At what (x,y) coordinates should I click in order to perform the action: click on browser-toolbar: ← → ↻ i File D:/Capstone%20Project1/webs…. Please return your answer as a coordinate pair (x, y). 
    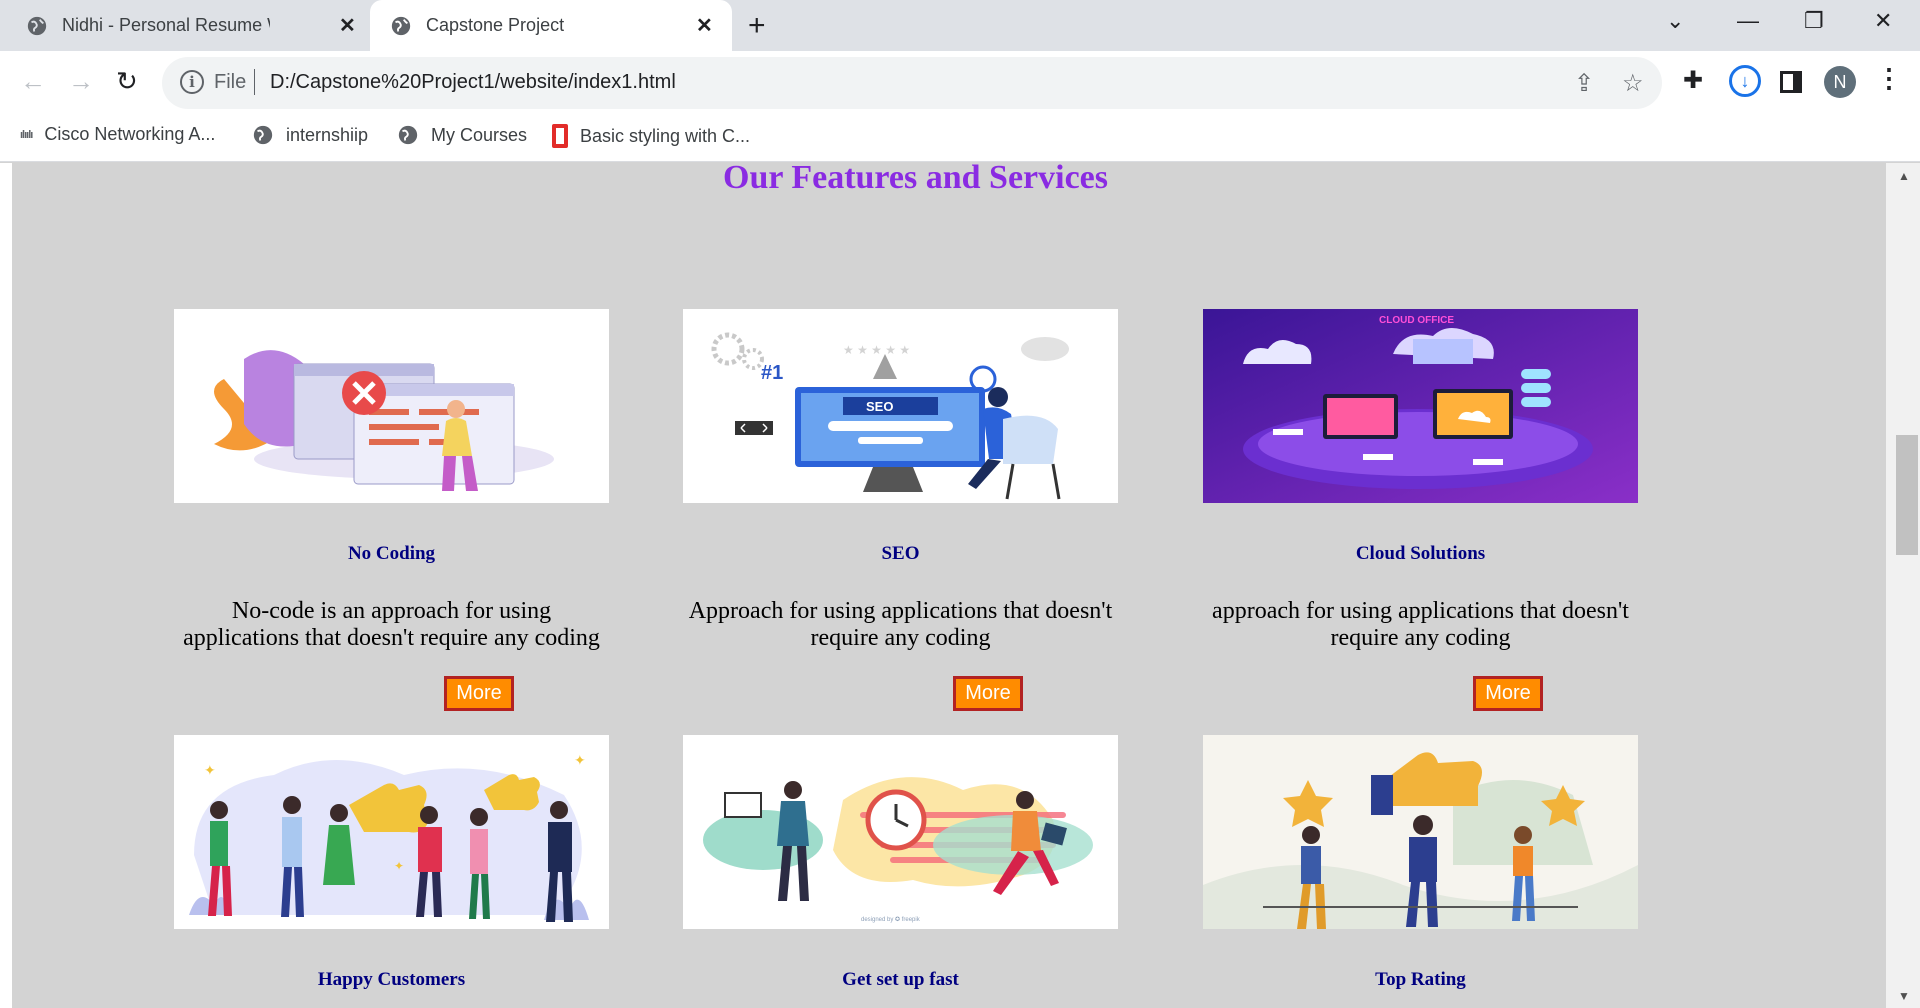
    Looking at the image, I should click on (960, 82).